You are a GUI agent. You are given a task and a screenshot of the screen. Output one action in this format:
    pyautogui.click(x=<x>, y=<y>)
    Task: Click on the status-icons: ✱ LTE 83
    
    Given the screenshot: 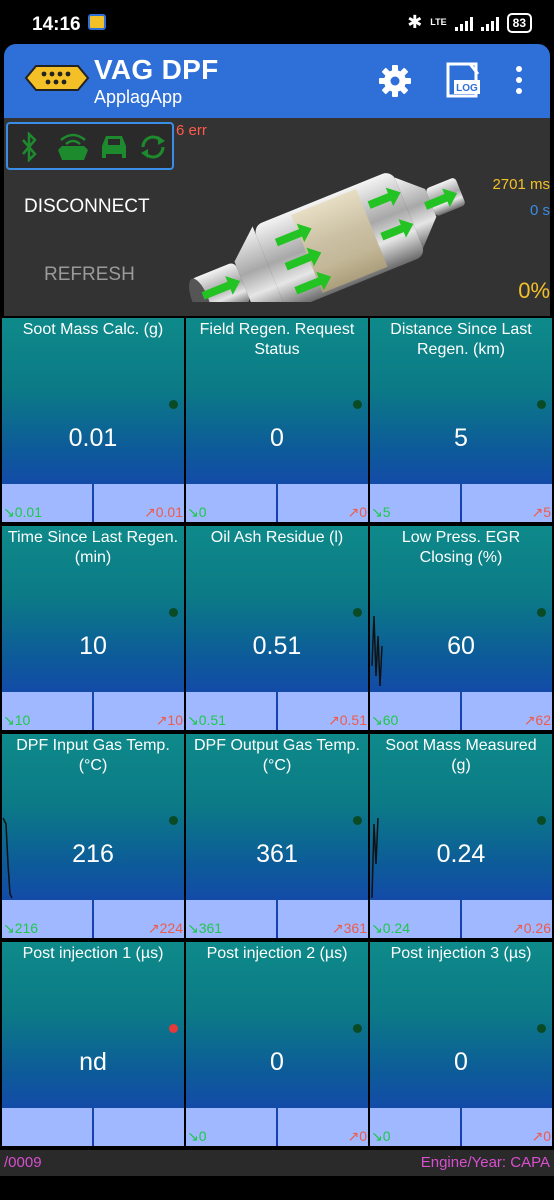 What is the action you would take?
    pyautogui.click(x=469, y=22)
    